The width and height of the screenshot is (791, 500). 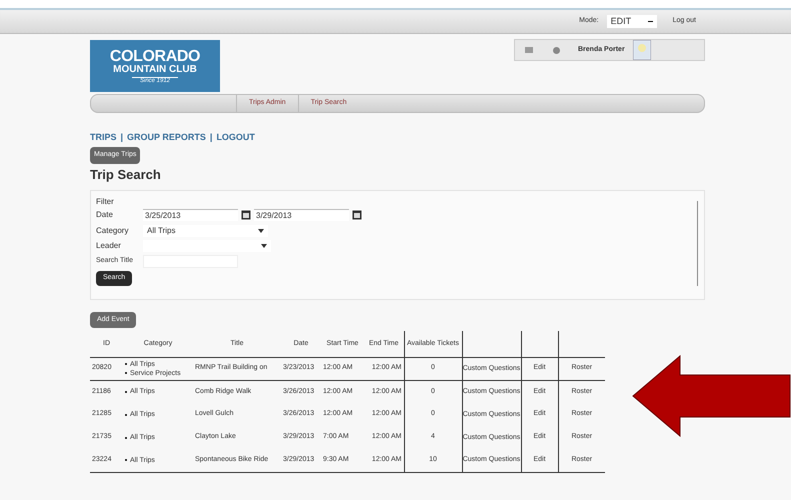 What do you see at coordinates (641, 50) in the screenshot?
I see `avatar-icon` at bounding box center [641, 50].